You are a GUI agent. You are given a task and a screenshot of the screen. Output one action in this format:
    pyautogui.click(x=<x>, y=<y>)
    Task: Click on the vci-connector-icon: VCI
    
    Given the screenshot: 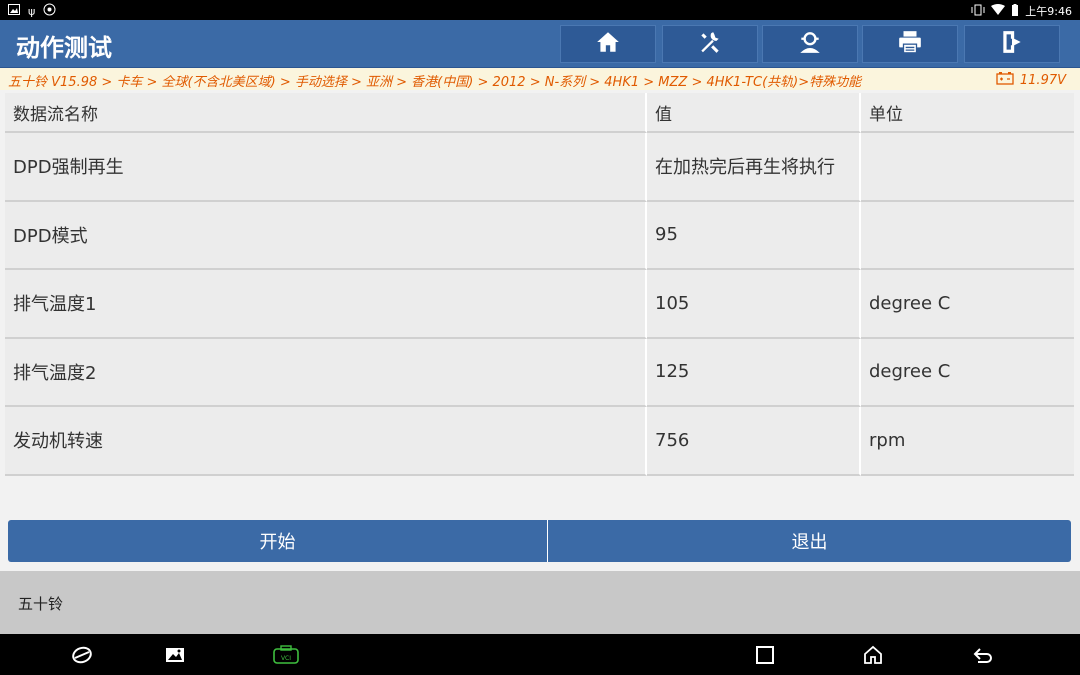 What is the action you would take?
    pyautogui.click(x=286, y=655)
    